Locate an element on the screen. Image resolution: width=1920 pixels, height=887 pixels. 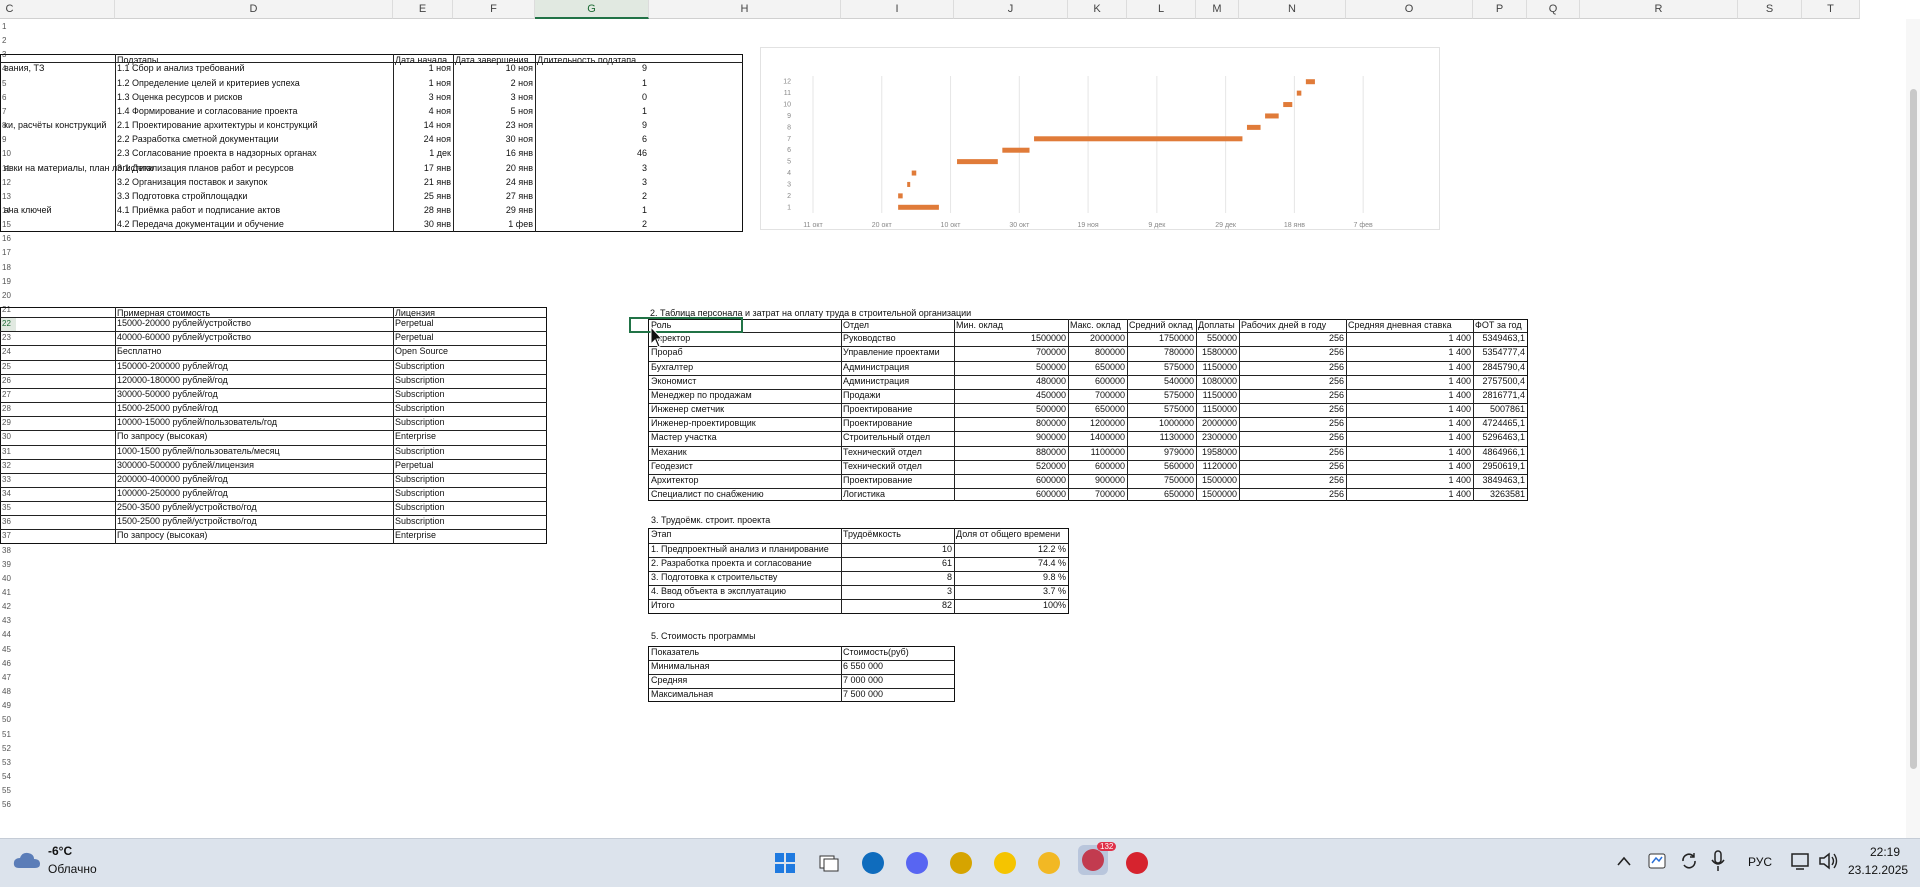
column-header-l: L is located at coordinates (1161, 9).